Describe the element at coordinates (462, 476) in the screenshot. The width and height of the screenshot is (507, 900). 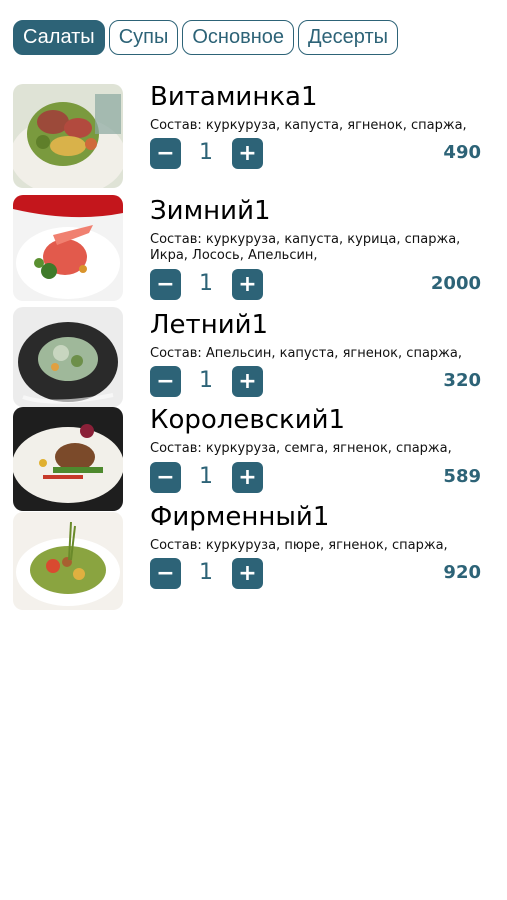
I see `dish-price: 589` at that location.